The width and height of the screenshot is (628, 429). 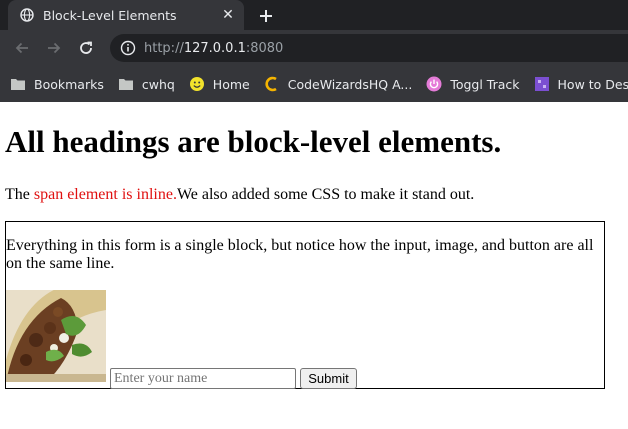 I want to click on para-text-before: The, so click(x=19, y=194).